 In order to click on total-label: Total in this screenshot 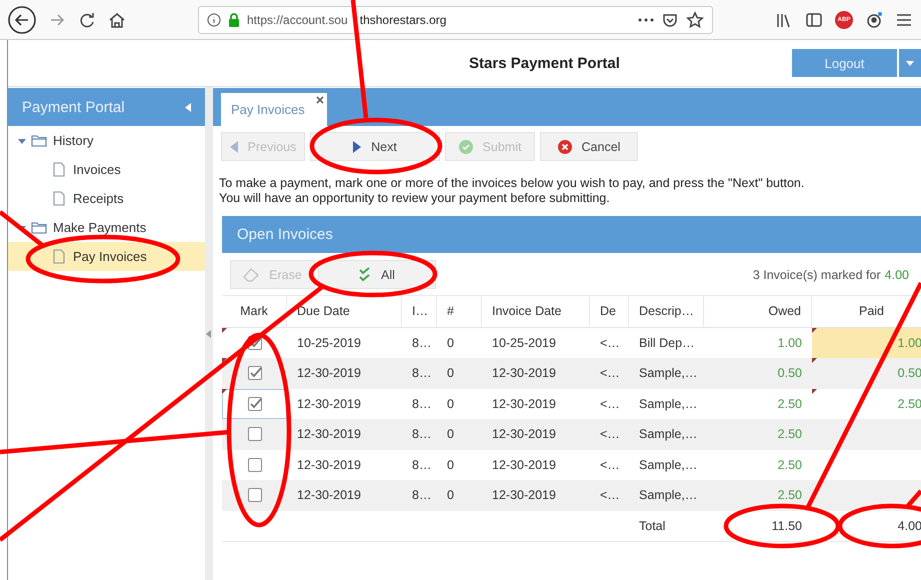, I will do `click(652, 525)`.